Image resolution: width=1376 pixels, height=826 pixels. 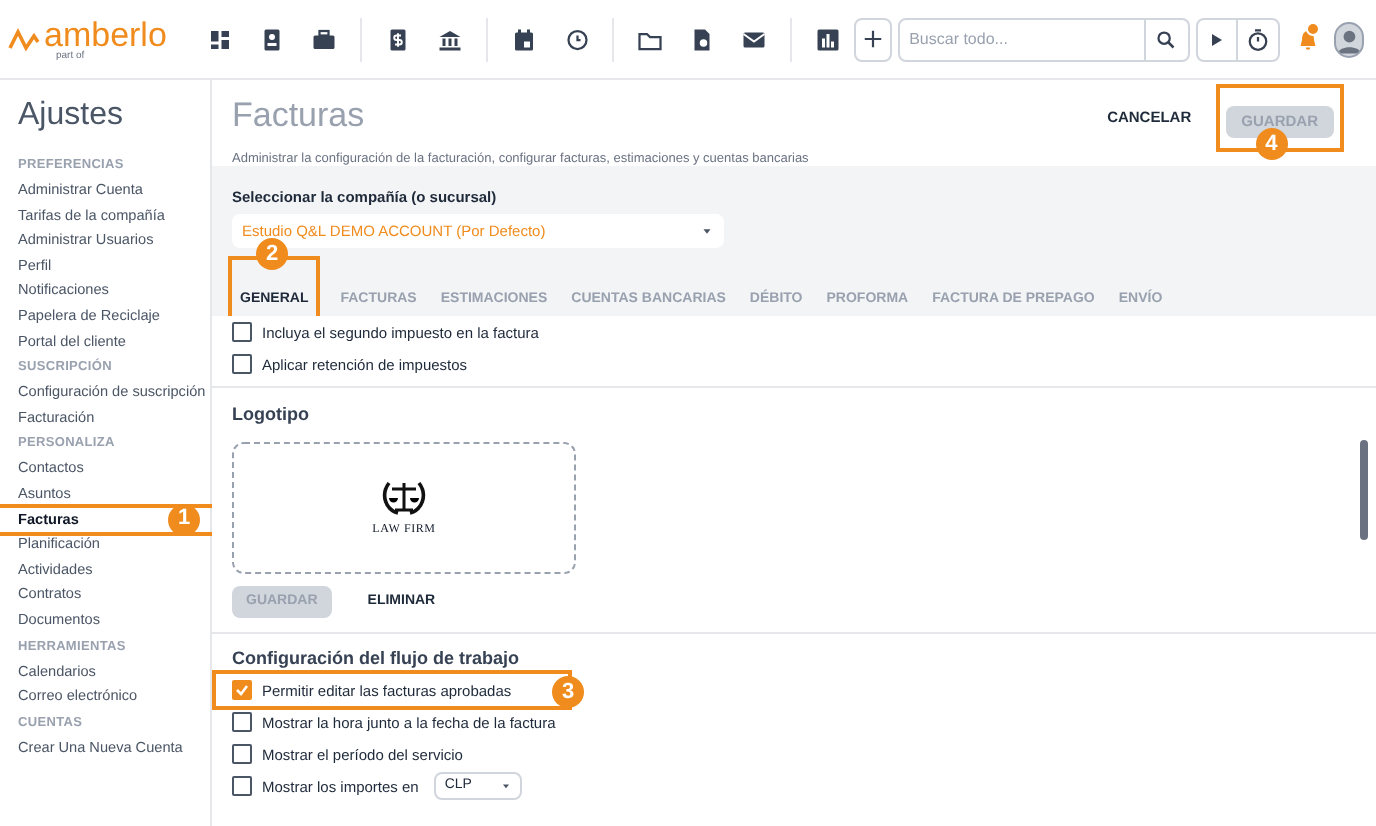 I want to click on search-button, so click(x=1167, y=39).